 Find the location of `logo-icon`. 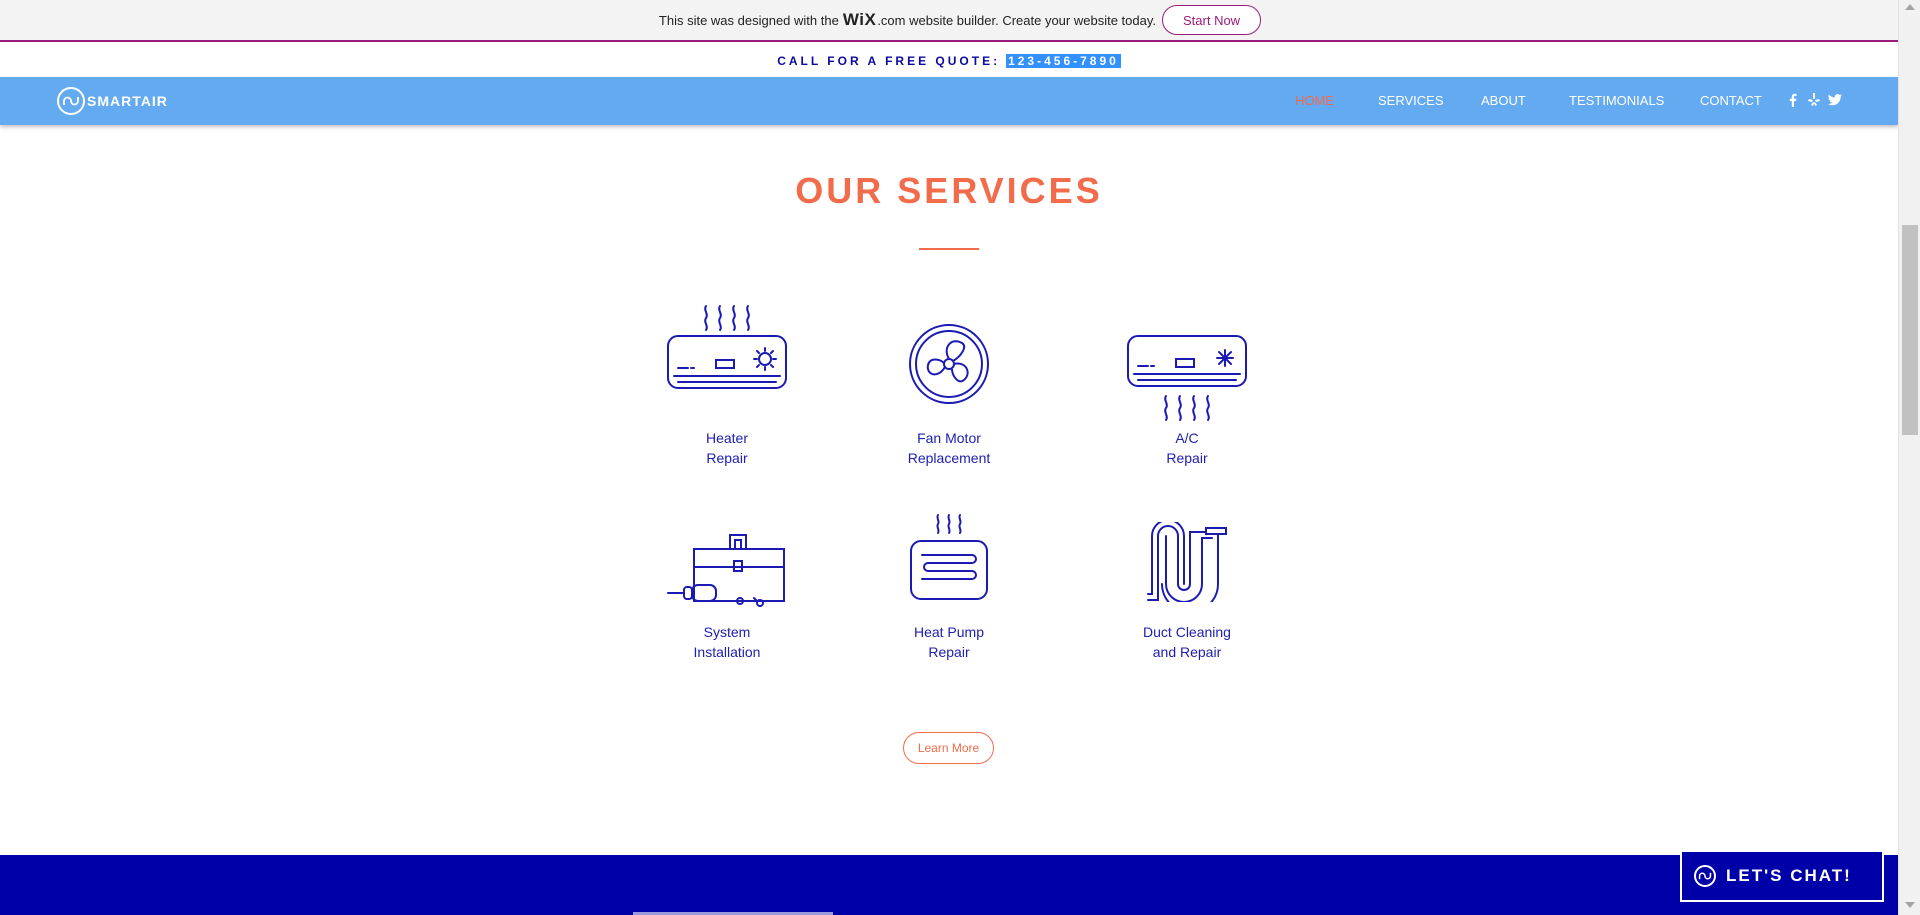

logo-icon is located at coordinates (71, 101).